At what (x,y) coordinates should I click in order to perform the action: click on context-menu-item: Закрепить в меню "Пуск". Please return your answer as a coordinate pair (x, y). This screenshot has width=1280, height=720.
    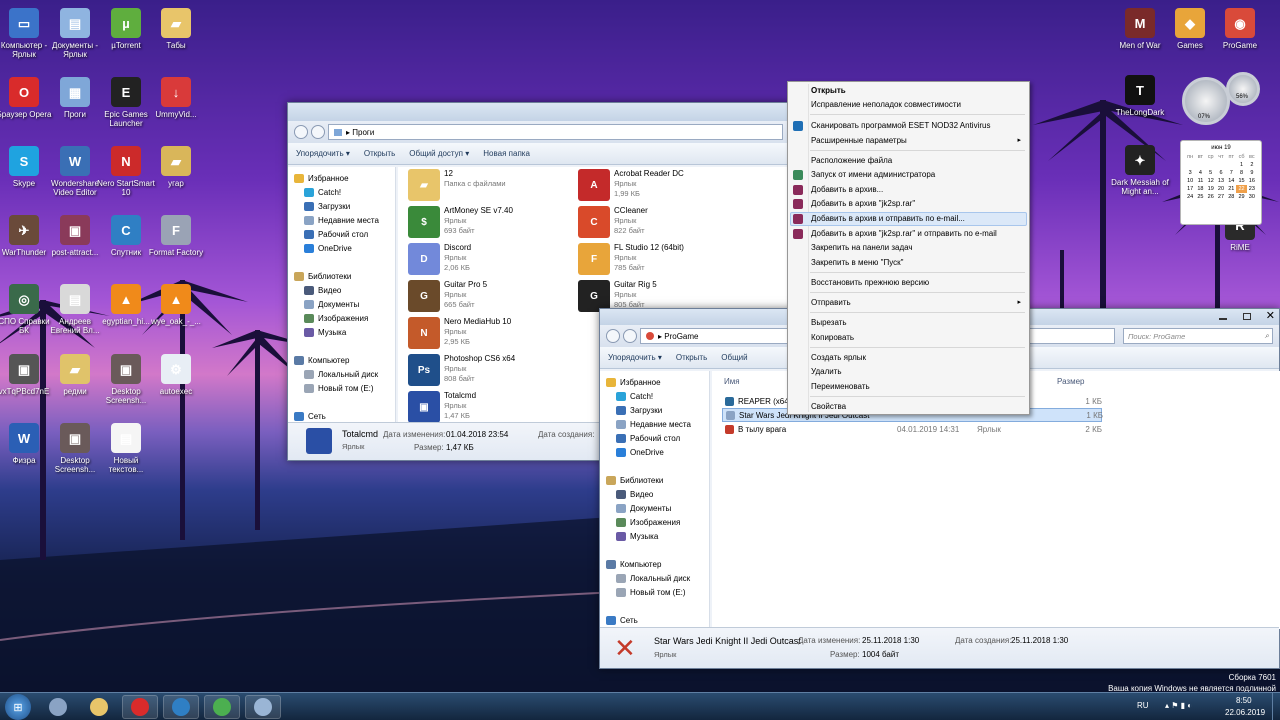
    Looking at the image, I should click on (857, 262).